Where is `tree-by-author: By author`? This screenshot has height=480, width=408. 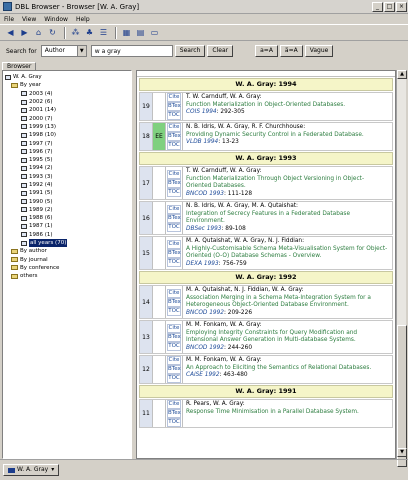 tree-by-author: By author is located at coordinates (67, 251).